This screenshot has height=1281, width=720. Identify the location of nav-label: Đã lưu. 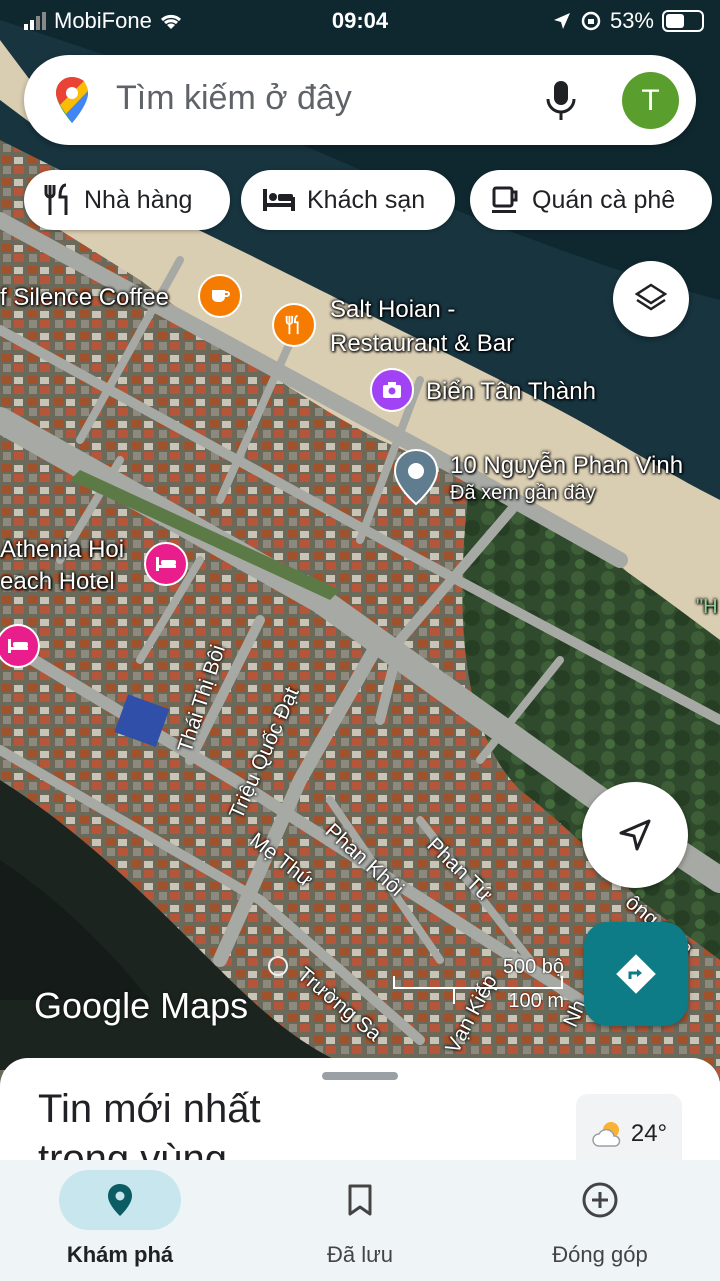
(360, 1254).